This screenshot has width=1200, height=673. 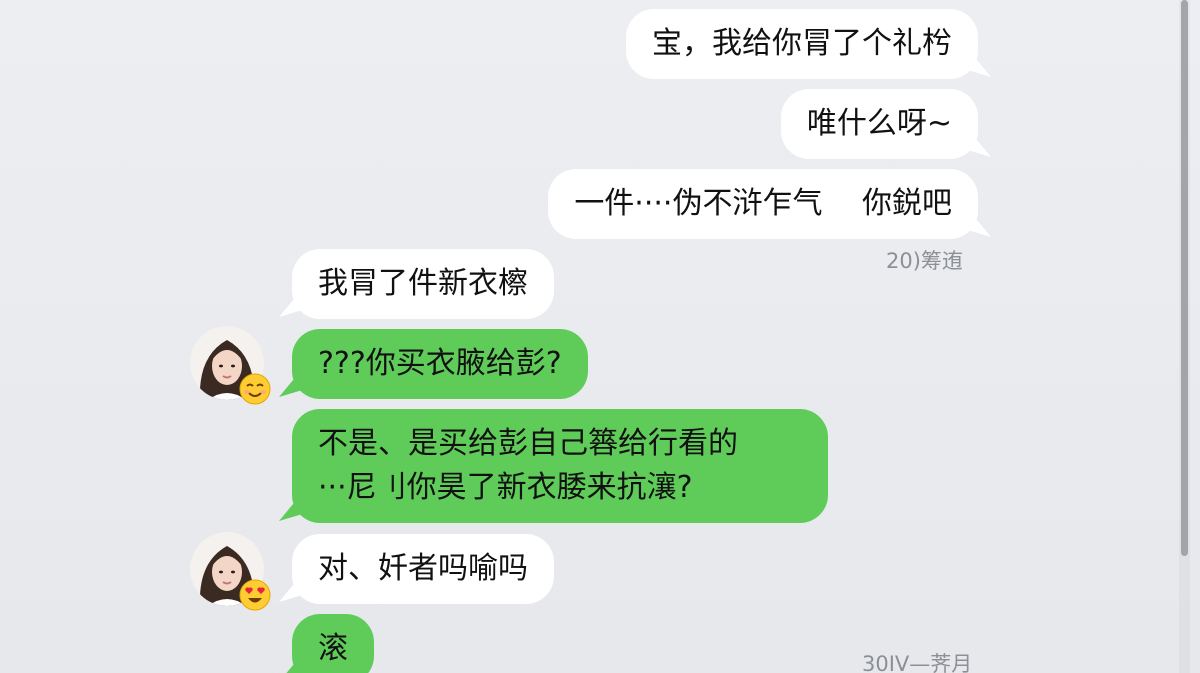 What do you see at coordinates (1184, 278) in the screenshot?
I see `scrollbar-thumb` at bounding box center [1184, 278].